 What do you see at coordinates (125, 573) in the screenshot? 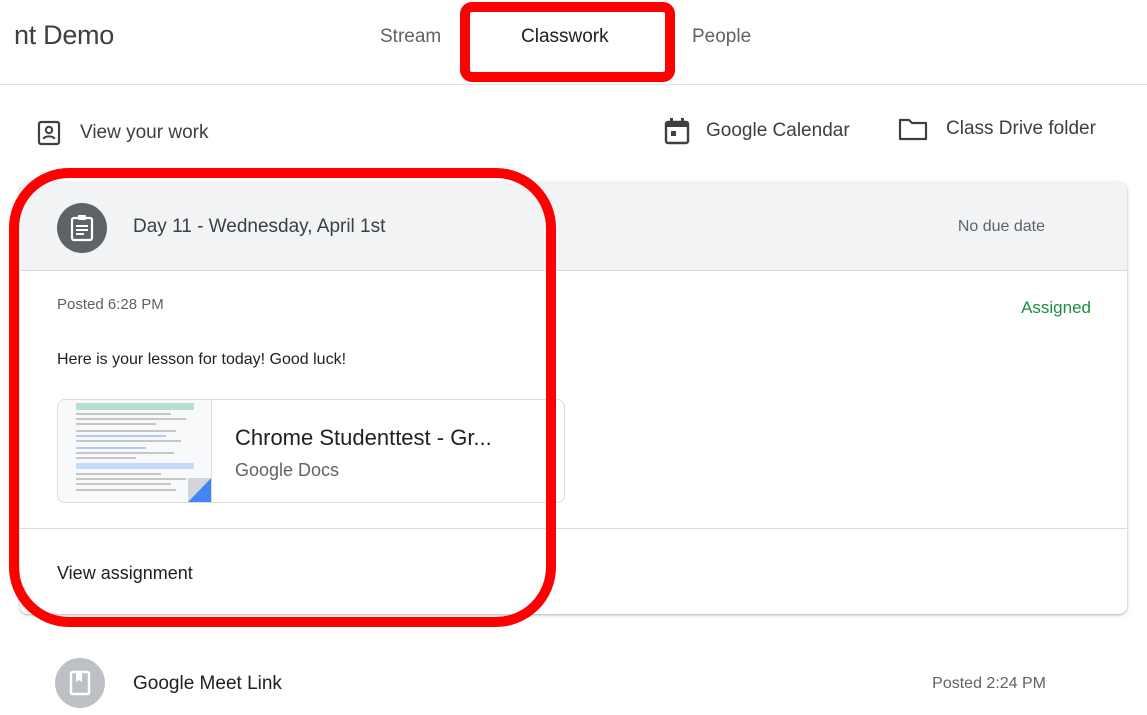
I see `view-assignment-link: View assignment` at bounding box center [125, 573].